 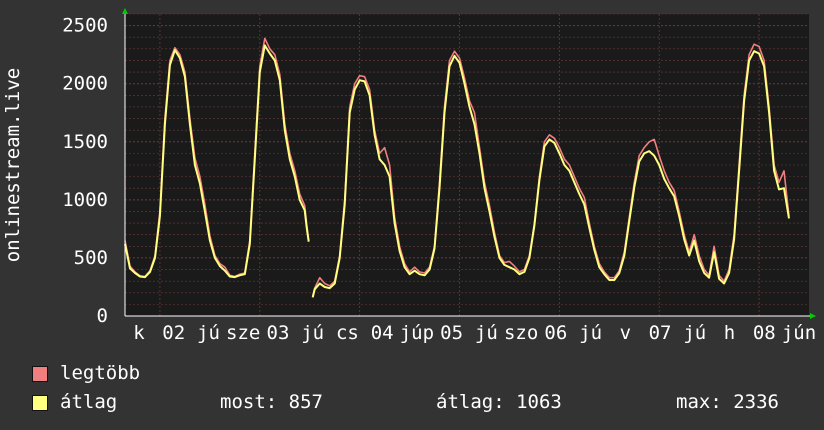 I want to click on x-tick-label: k, so click(x=139, y=333).